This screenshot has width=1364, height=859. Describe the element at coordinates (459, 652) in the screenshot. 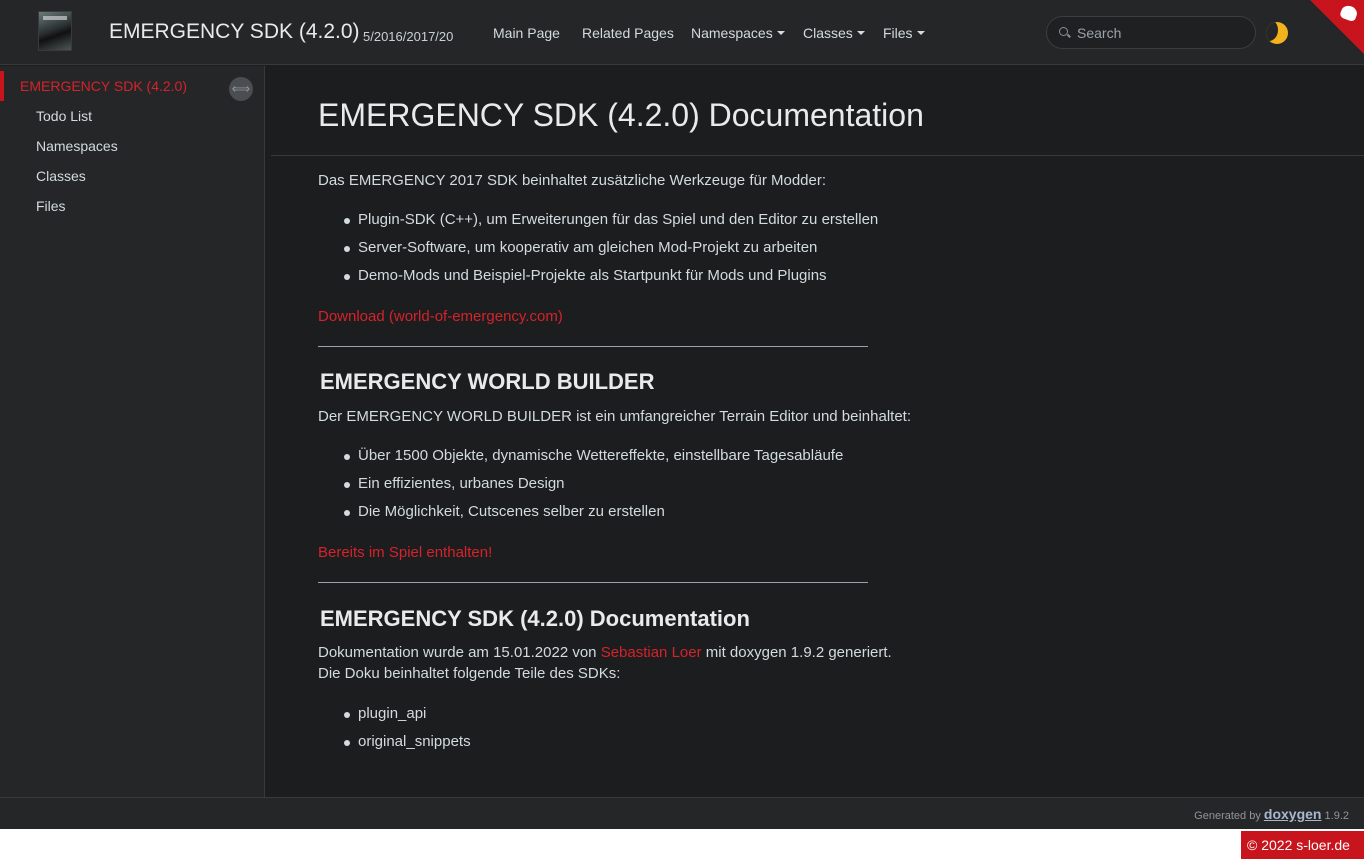

I see `documentation-text-pre: Dokumentation wurde am 15.01.2022 von` at that location.